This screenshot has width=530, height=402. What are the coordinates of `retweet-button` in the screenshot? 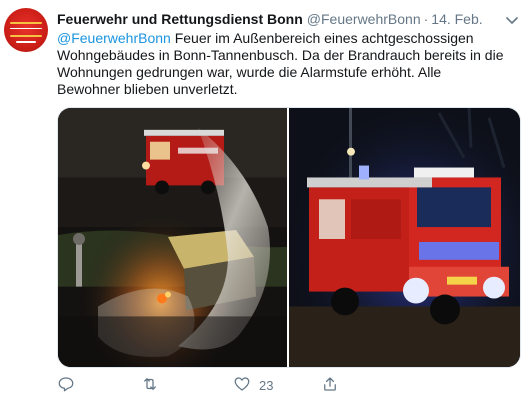 It's located at (150, 385).